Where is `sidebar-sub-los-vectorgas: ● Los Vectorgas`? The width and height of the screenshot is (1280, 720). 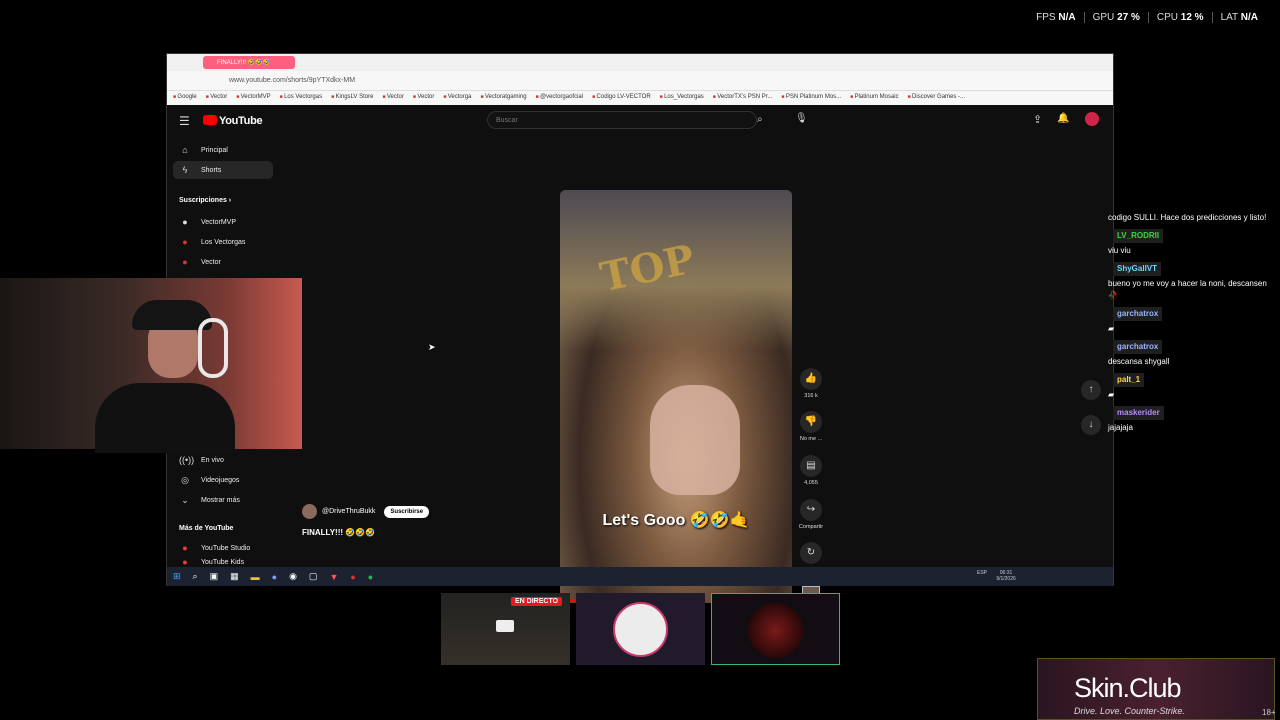 sidebar-sub-los-vectorgas: ● Los Vectorgas is located at coordinates (223, 242).